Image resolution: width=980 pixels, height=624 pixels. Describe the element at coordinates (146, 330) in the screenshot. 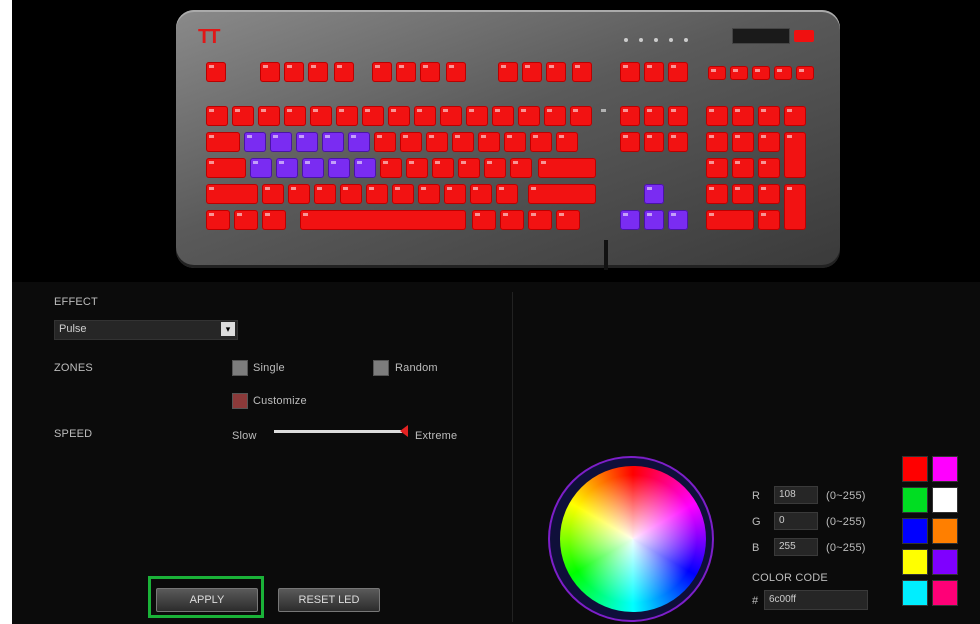

I see `effect-select: Pulse ▾` at that location.